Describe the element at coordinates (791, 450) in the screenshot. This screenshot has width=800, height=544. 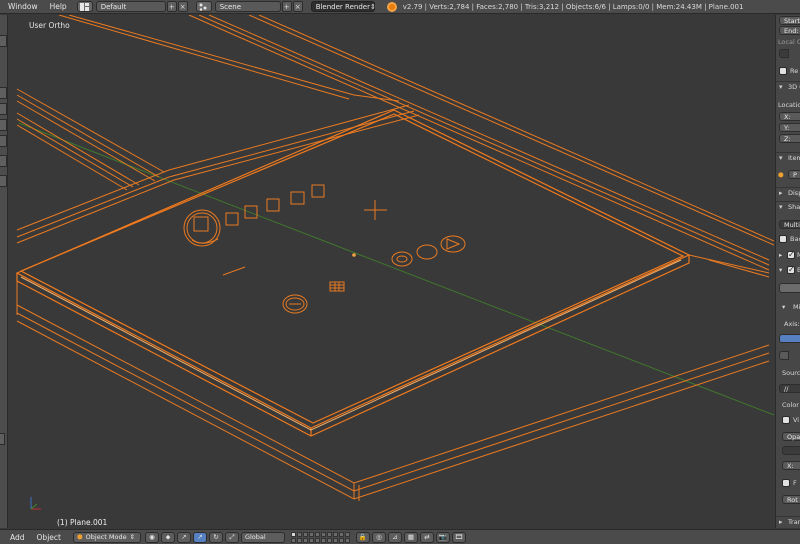
I see `depth-dropdown` at that location.